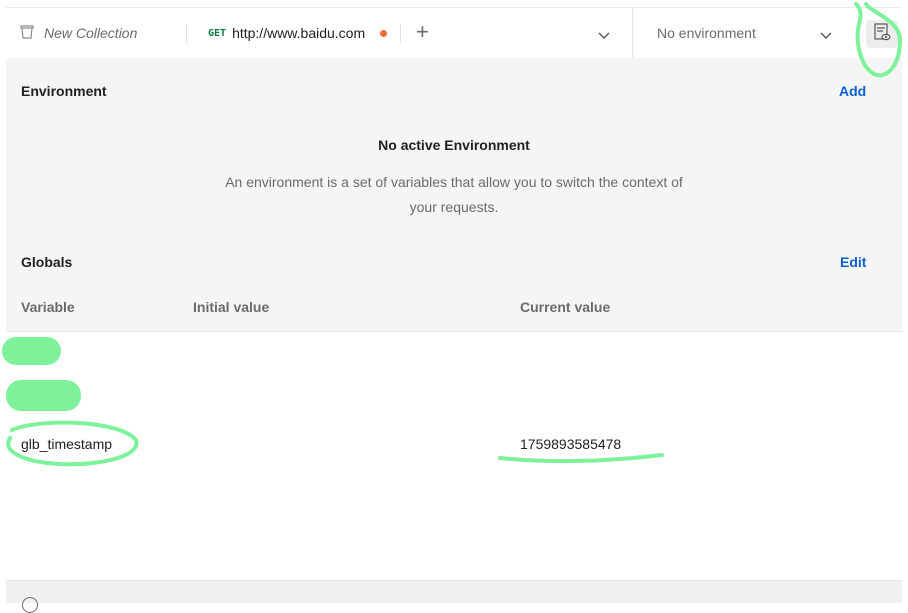  What do you see at coordinates (581, 458) in the screenshot?
I see `annotation-underline-value` at bounding box center [581, 458].